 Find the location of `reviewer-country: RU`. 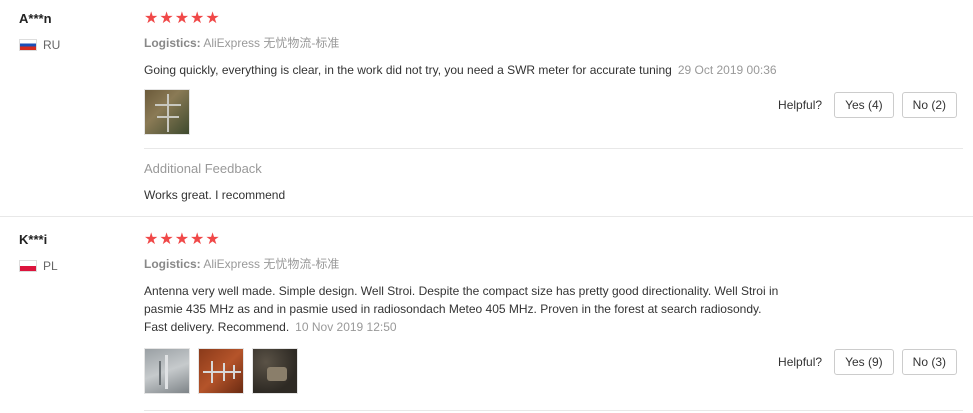

reviewer-country: RU is located at coordinates (39, 45).